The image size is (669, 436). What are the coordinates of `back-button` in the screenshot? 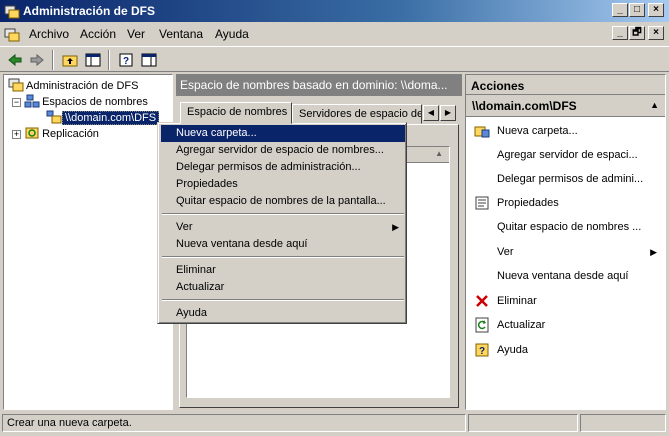 It's located at (15, 60).